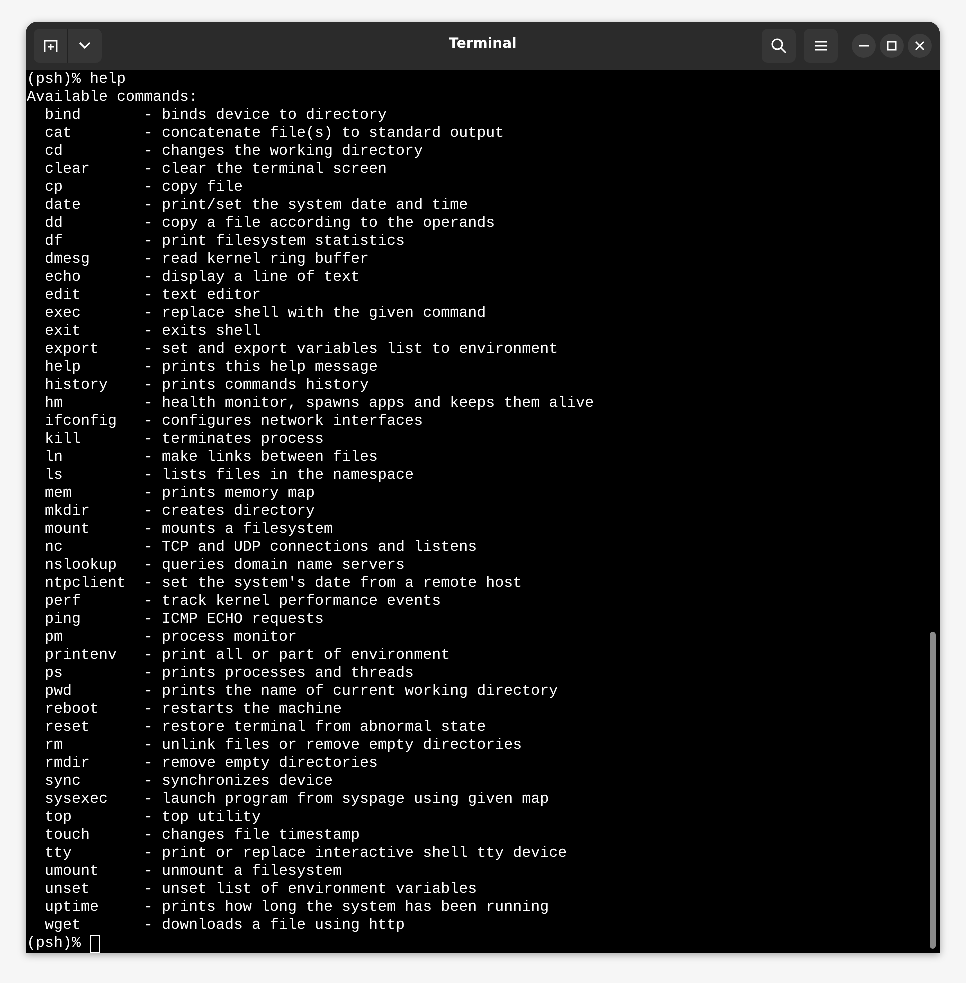  Describe the element at coordinates (207, 260) in the screenshot. I see `terminal-line: dmesg - read kernel ring buffer` at that location.